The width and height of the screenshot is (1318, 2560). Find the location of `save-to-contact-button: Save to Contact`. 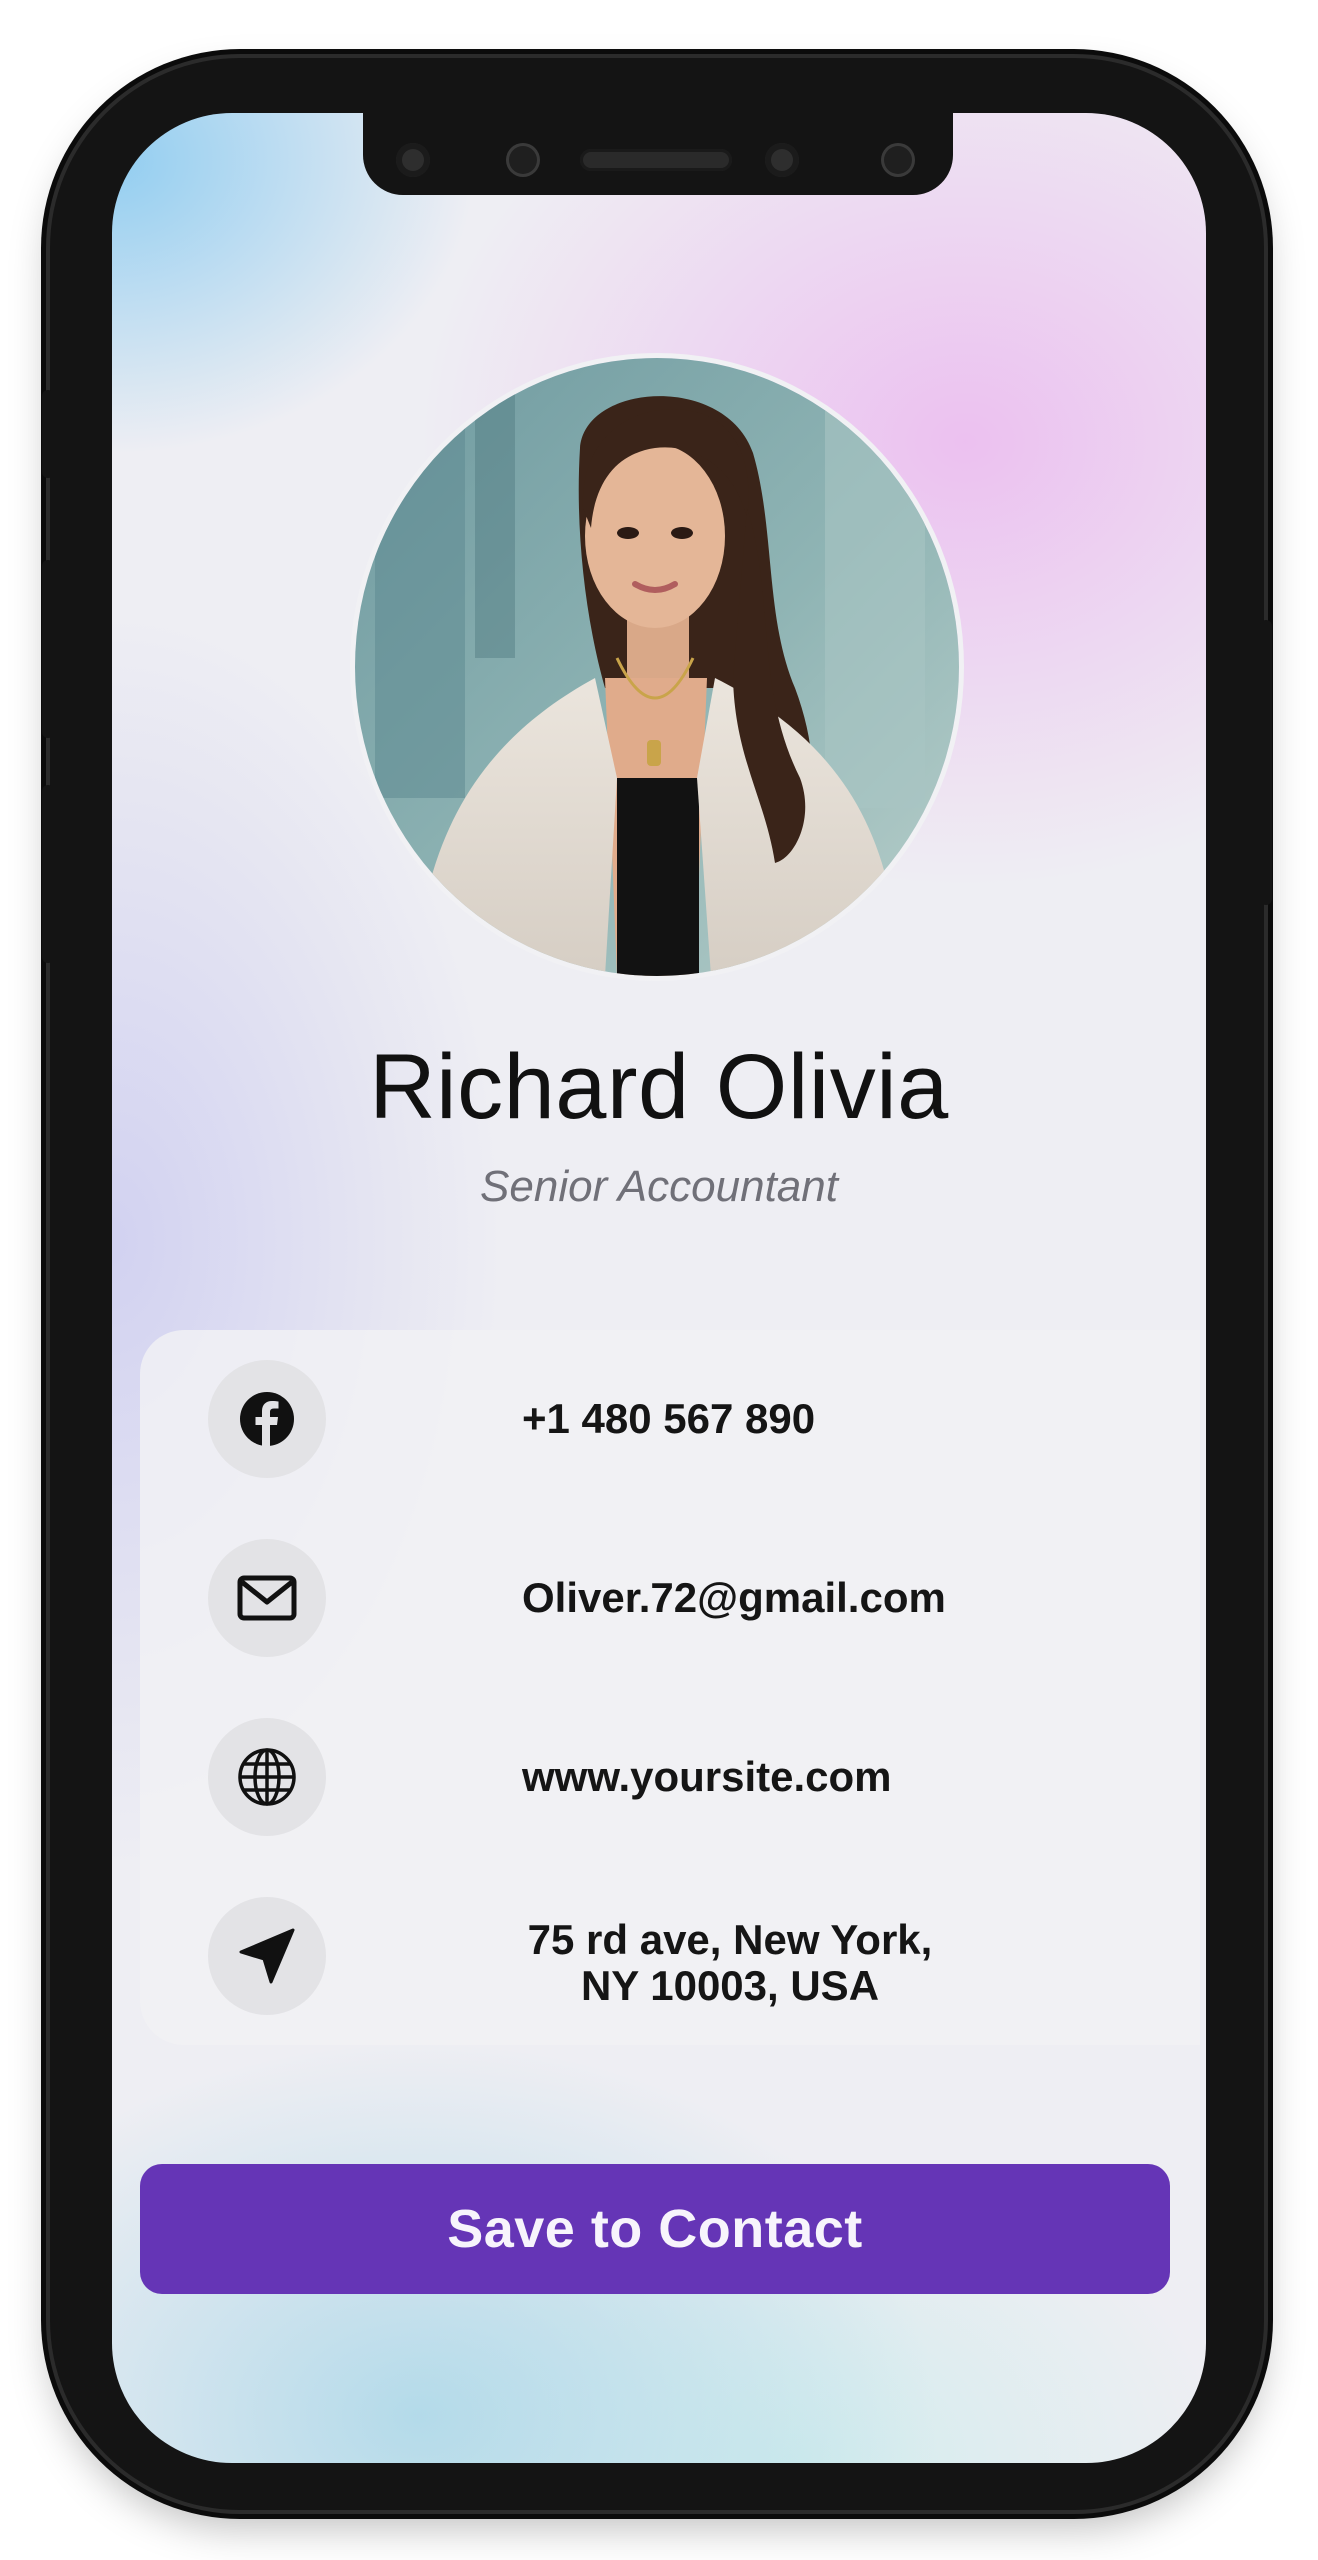

save-to-contact-button: Save to Contact is located at coordinates (655, 2229).